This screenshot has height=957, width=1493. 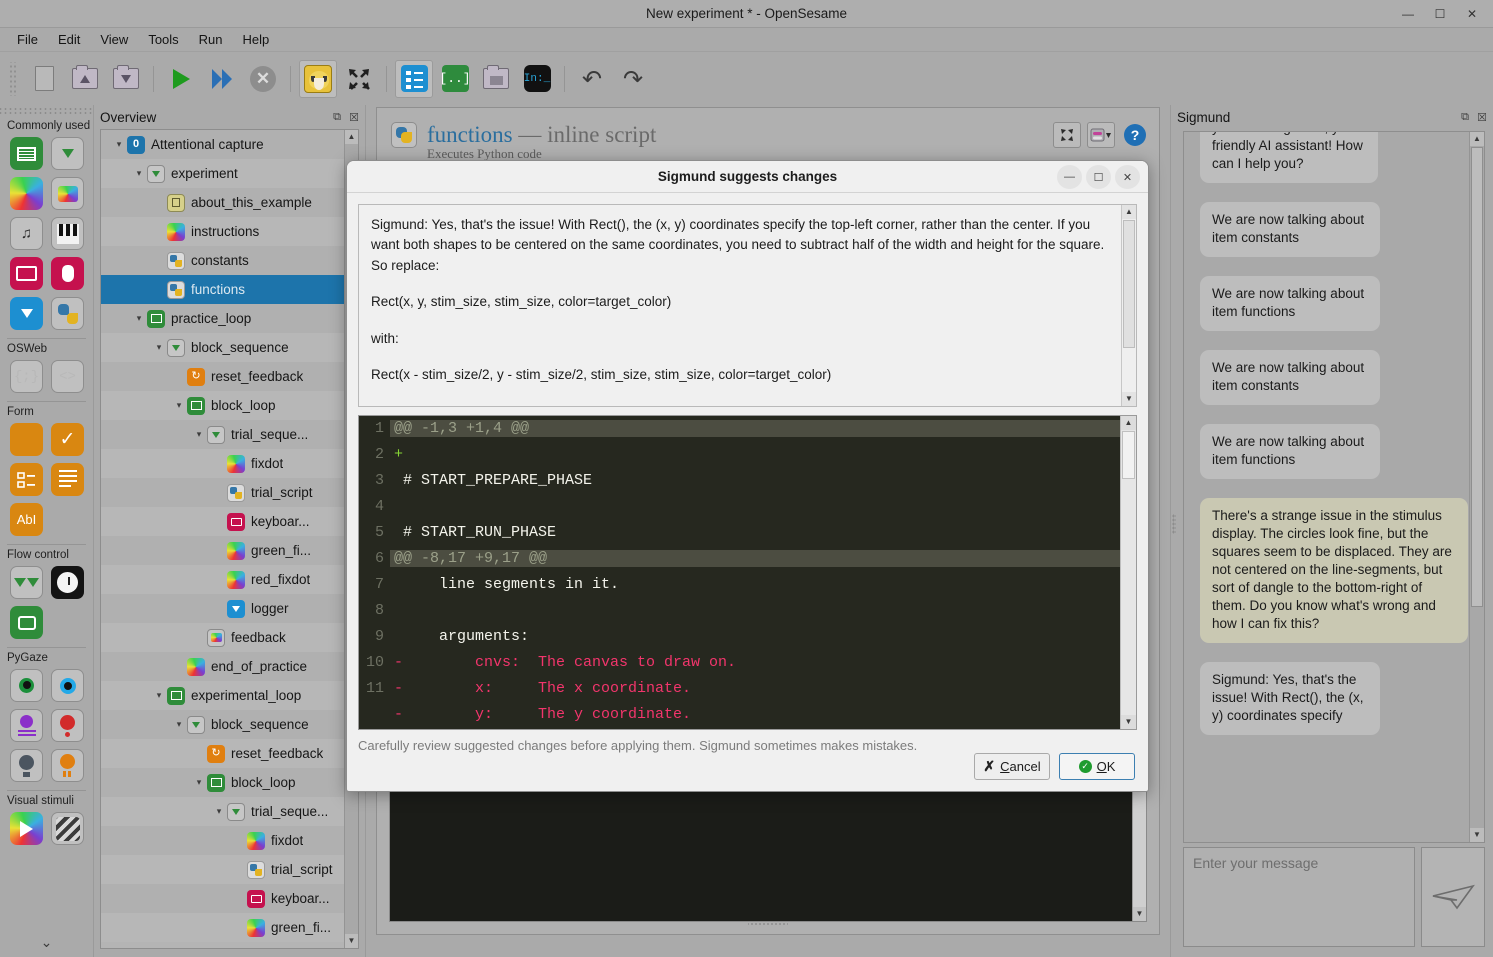 What do you see at coordinates (1135, 135) in the screenshot?
I see `help-button: ?` at bounding box center [1135, 135].